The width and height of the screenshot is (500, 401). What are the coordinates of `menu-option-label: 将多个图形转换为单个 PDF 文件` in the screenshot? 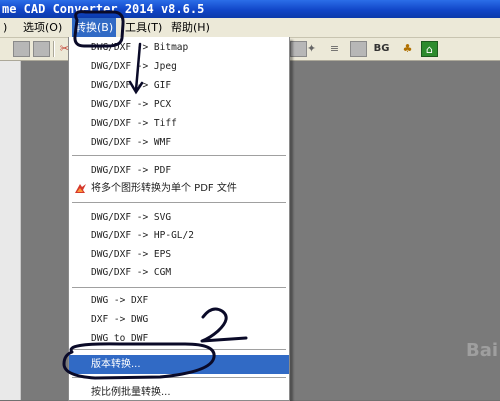 It's located at (164, 188).